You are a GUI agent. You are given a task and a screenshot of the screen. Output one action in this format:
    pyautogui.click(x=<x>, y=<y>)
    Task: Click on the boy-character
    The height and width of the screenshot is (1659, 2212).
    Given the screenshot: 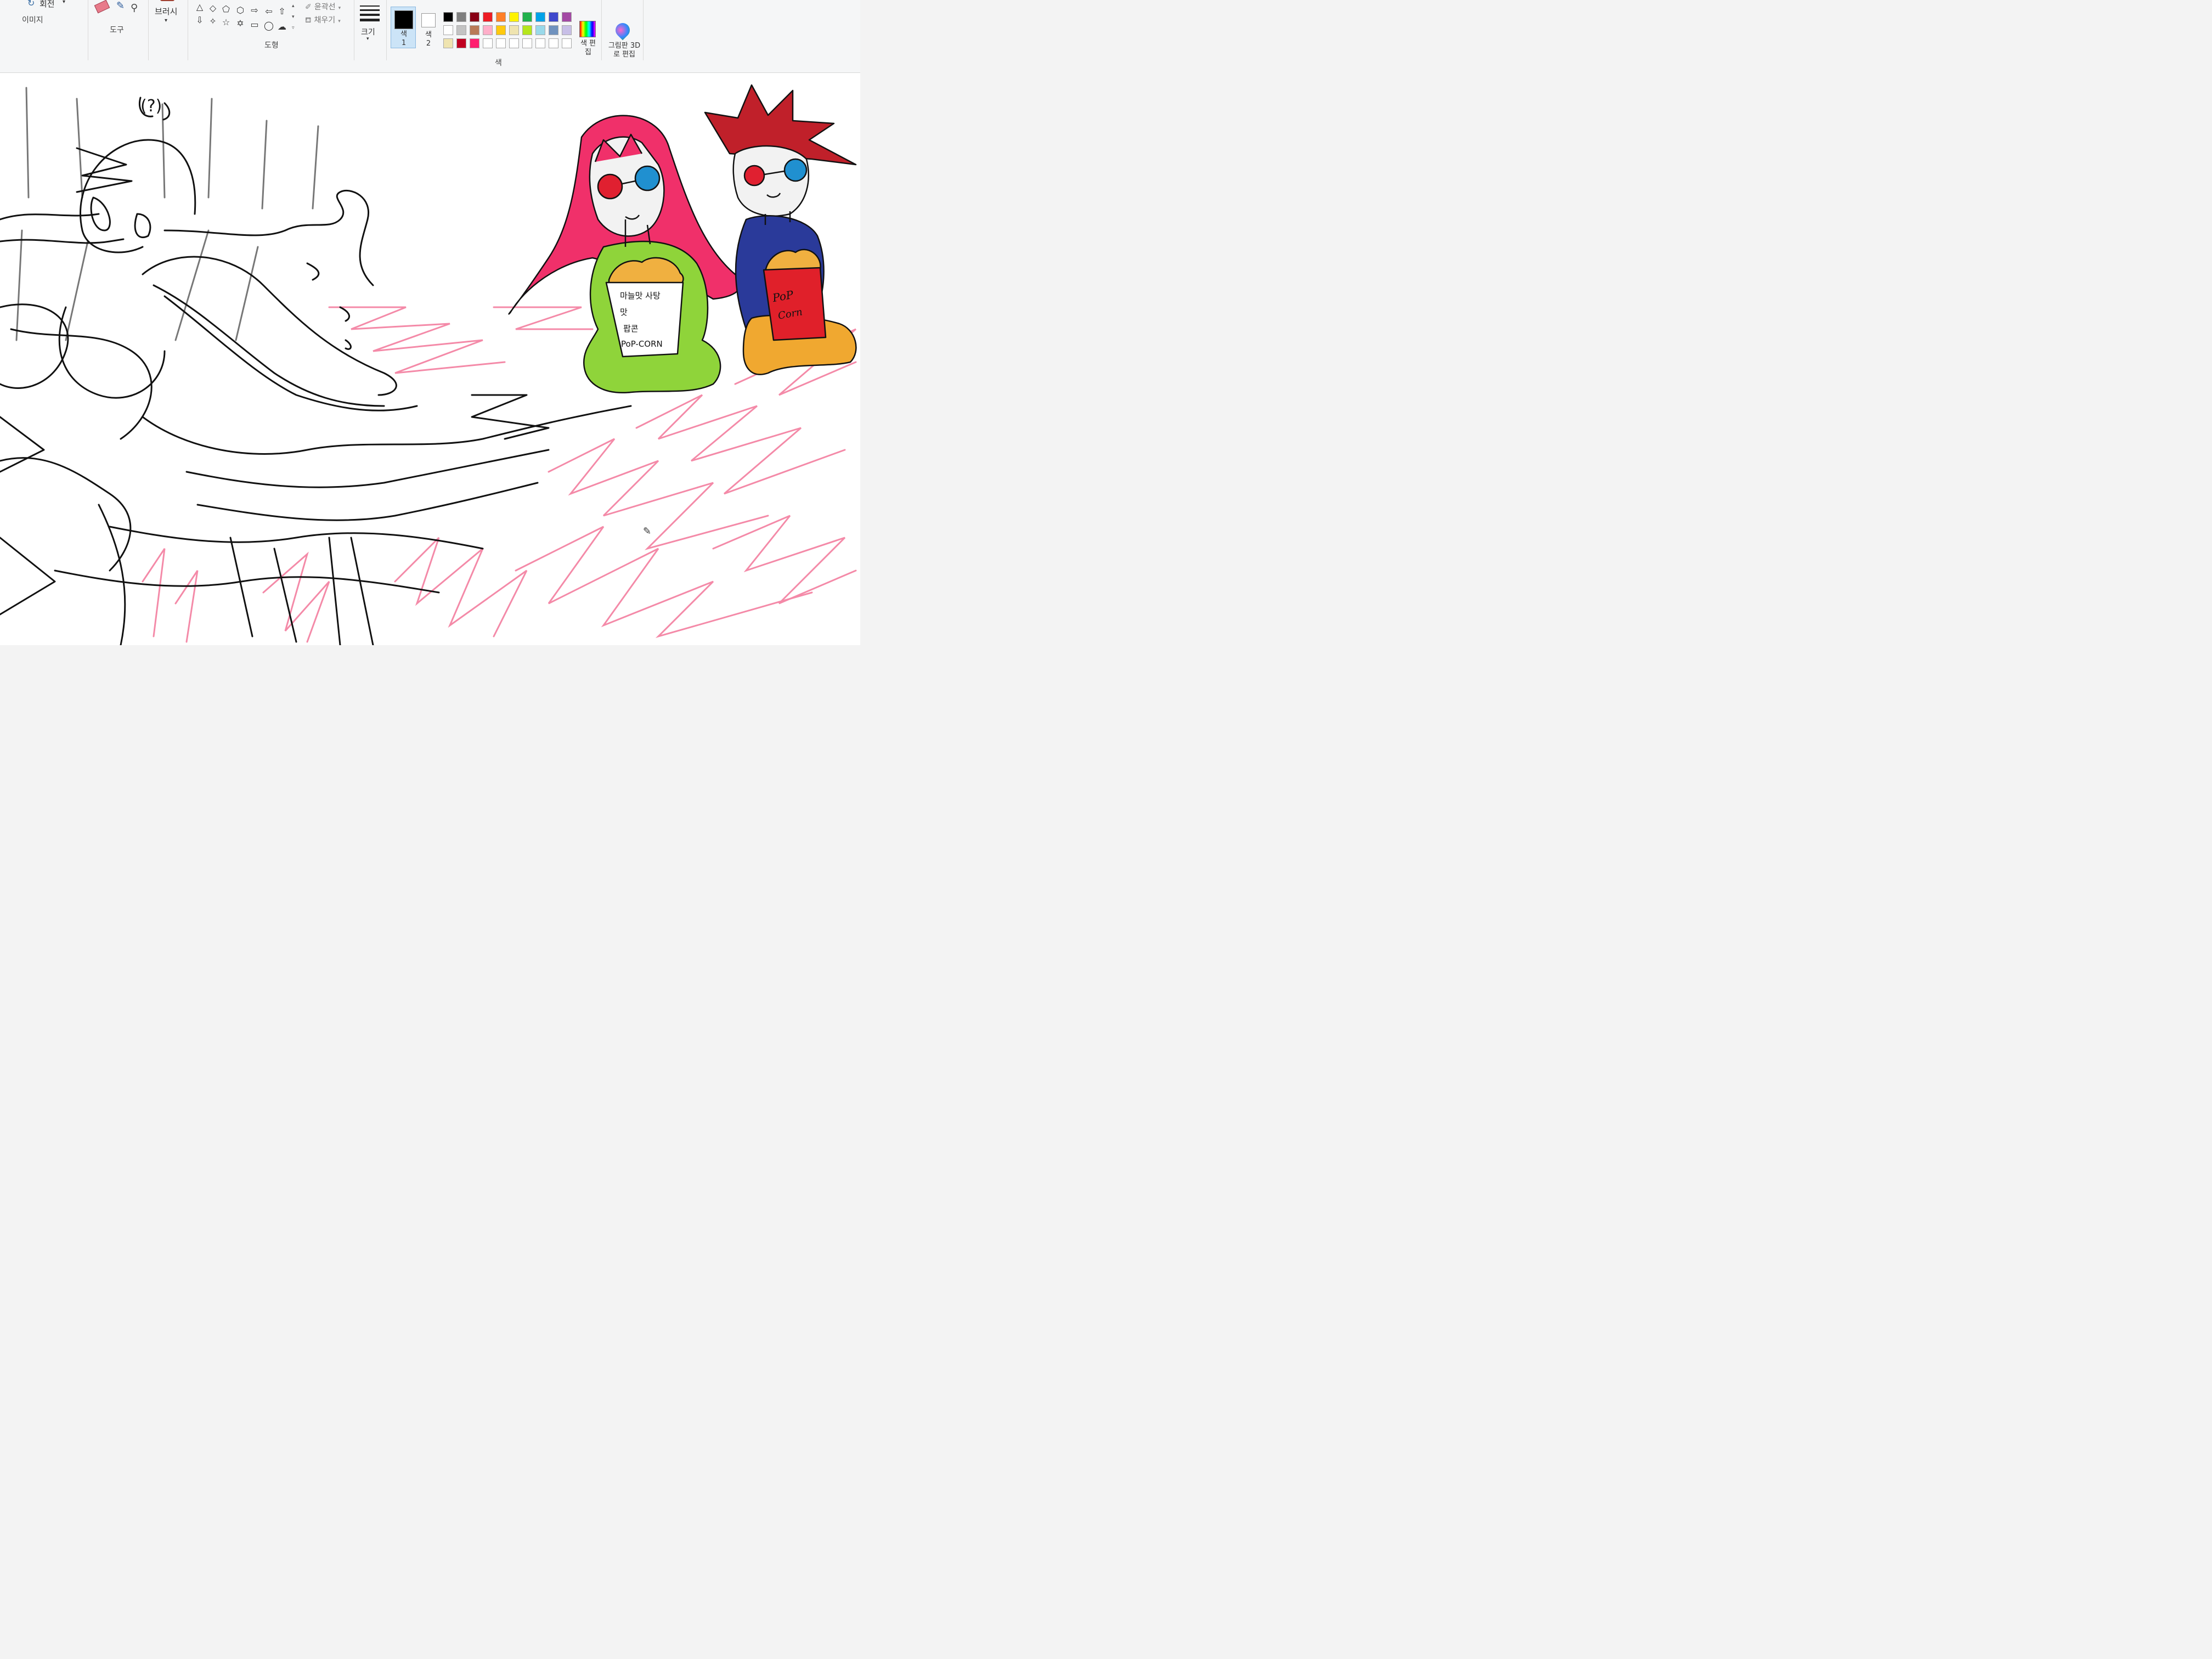 What is the action you would take?
    pyautogui.click(x=780, y=229)
    